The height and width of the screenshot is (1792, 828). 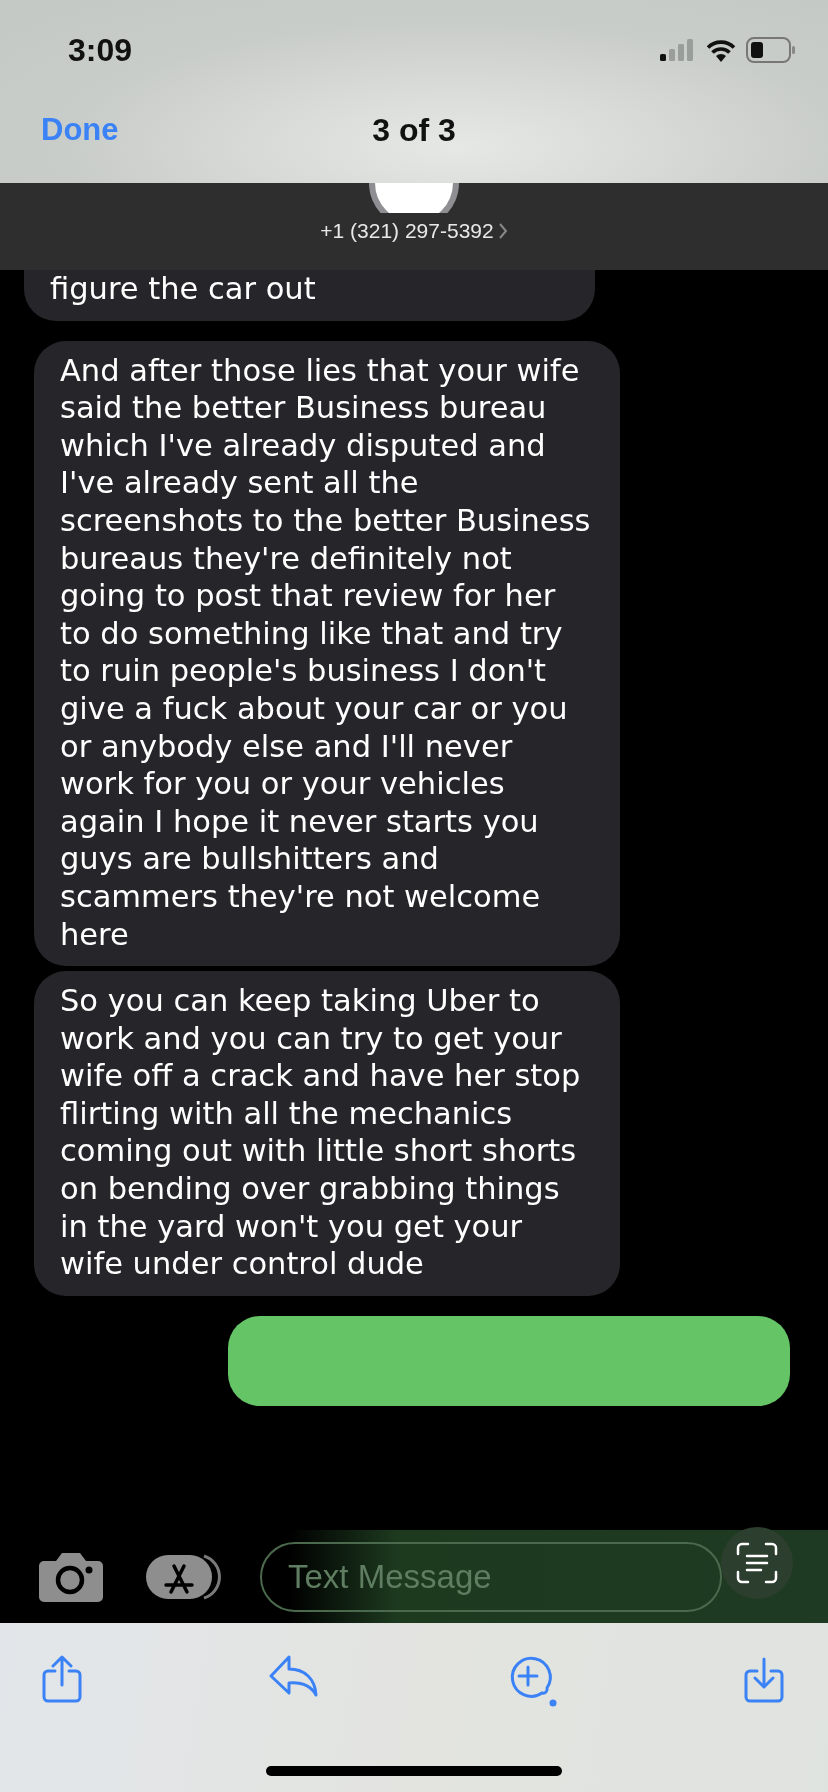 What do you see at coordinates (294, 1676) in the screenshot?
I see `reply-icon` at bounding box center [294, 1676].